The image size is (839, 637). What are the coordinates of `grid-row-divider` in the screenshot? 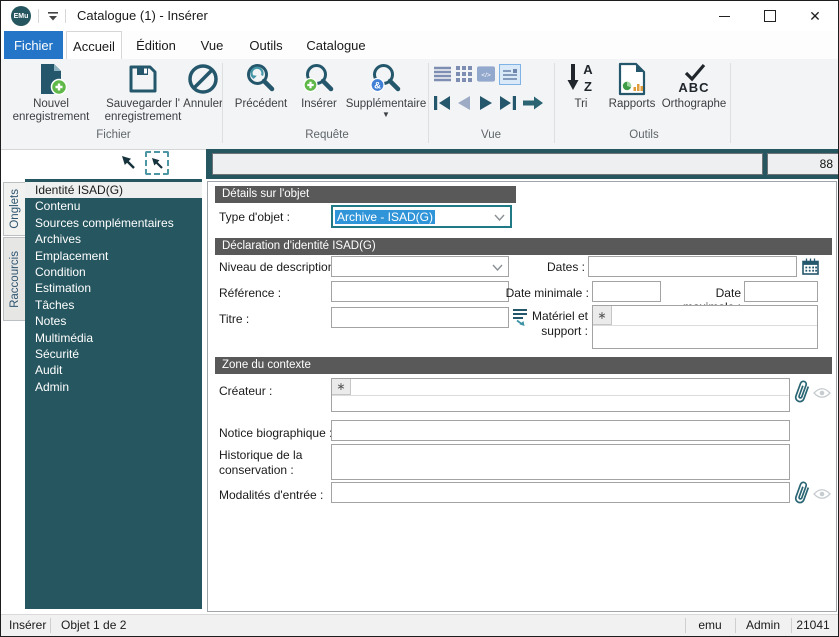 It's located at (560, 395).